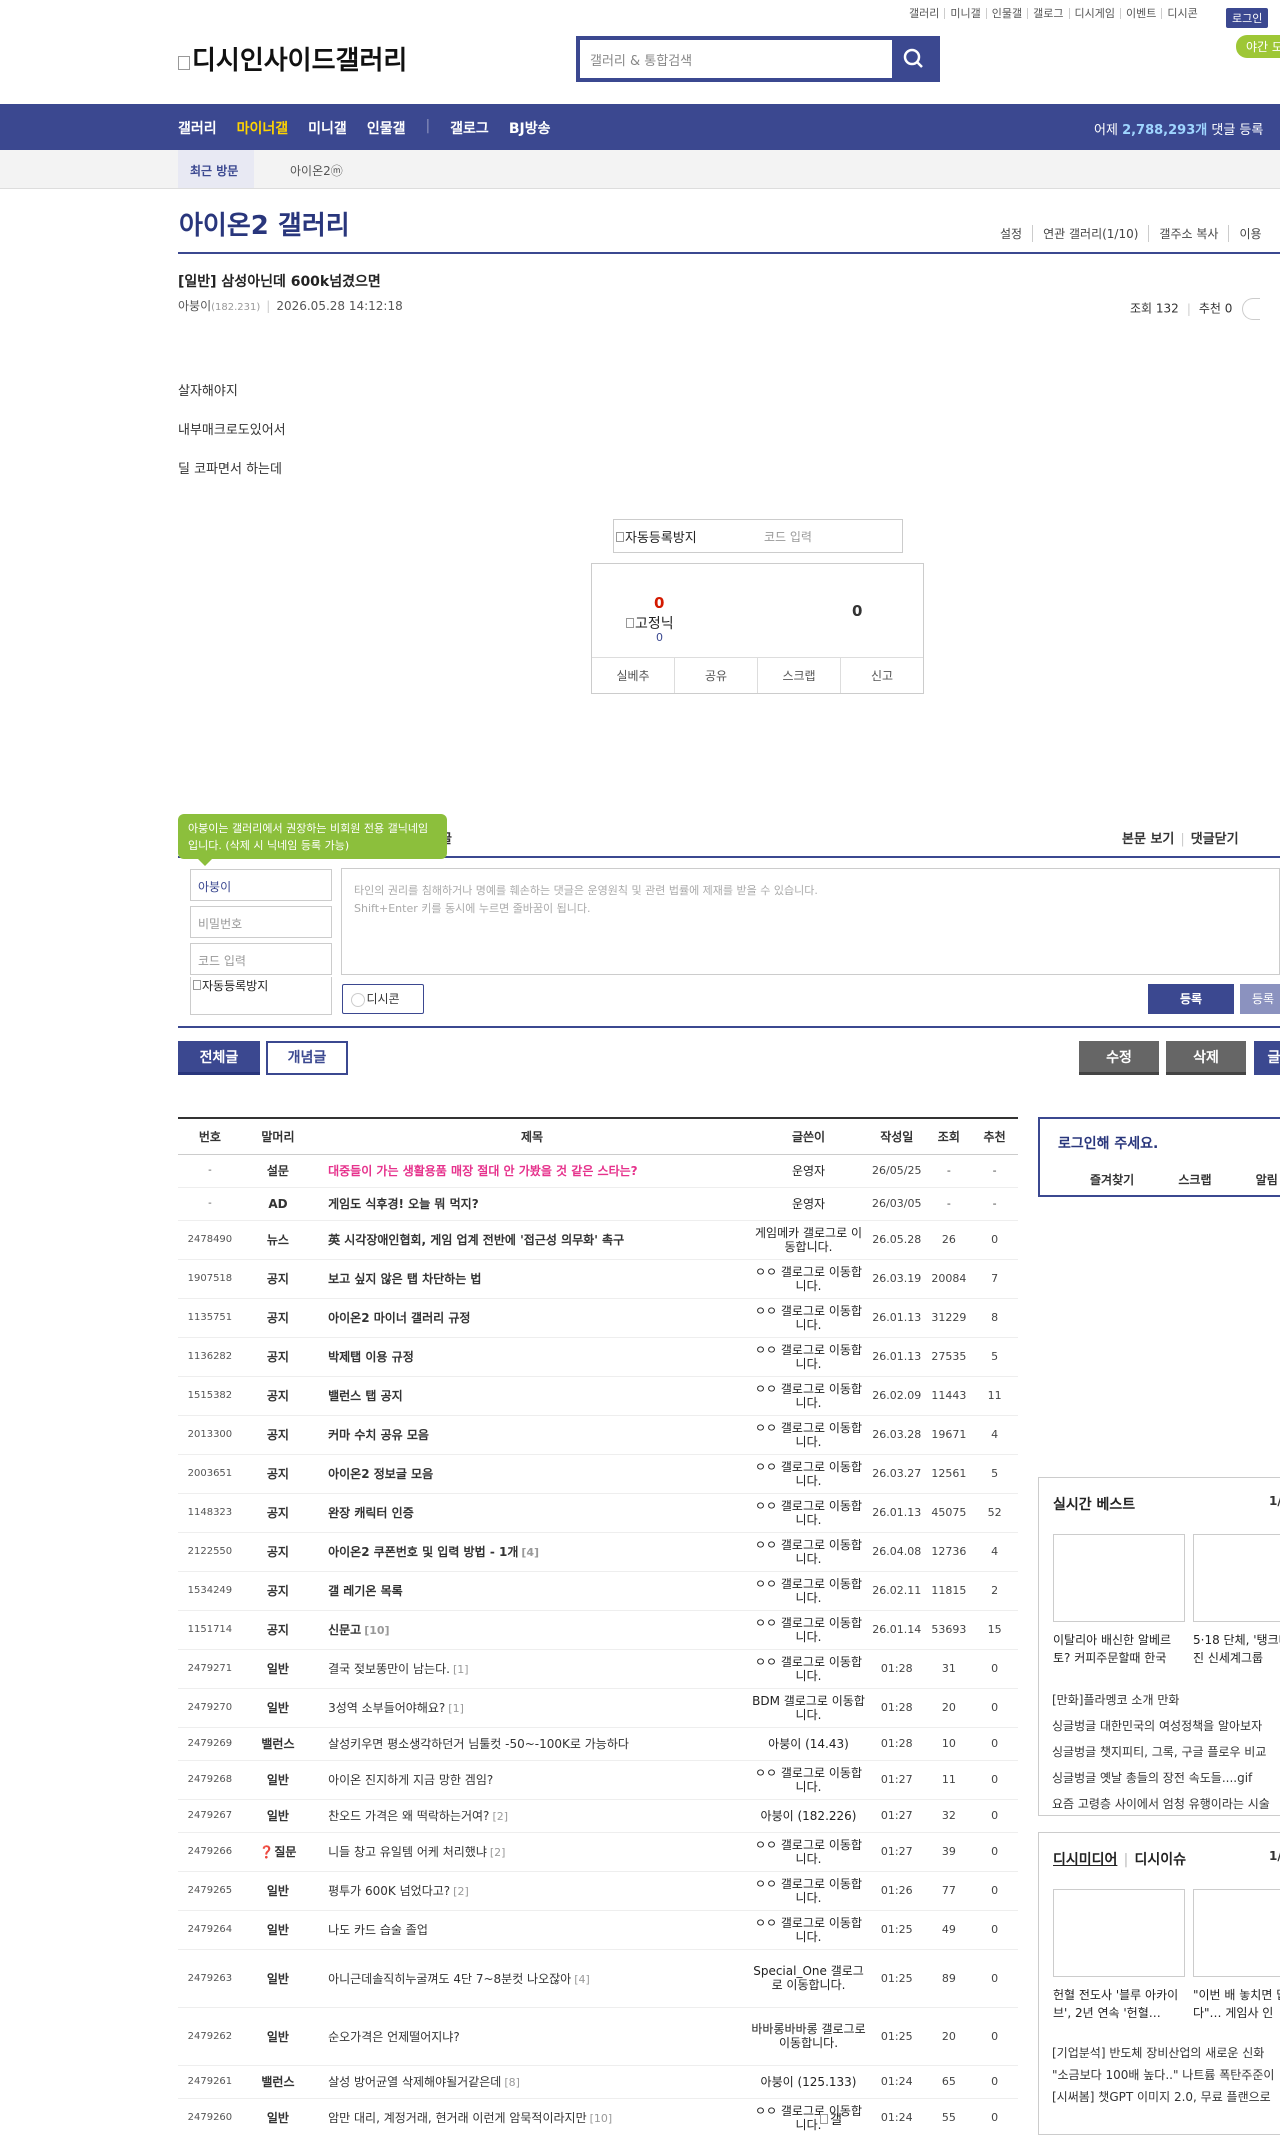  Describe the element at coordinates (1161, 1804) in the screenshot. I see `best-list-item: 요즘 고령층 사이에서 엄청 유행이라는 시술` at that location.